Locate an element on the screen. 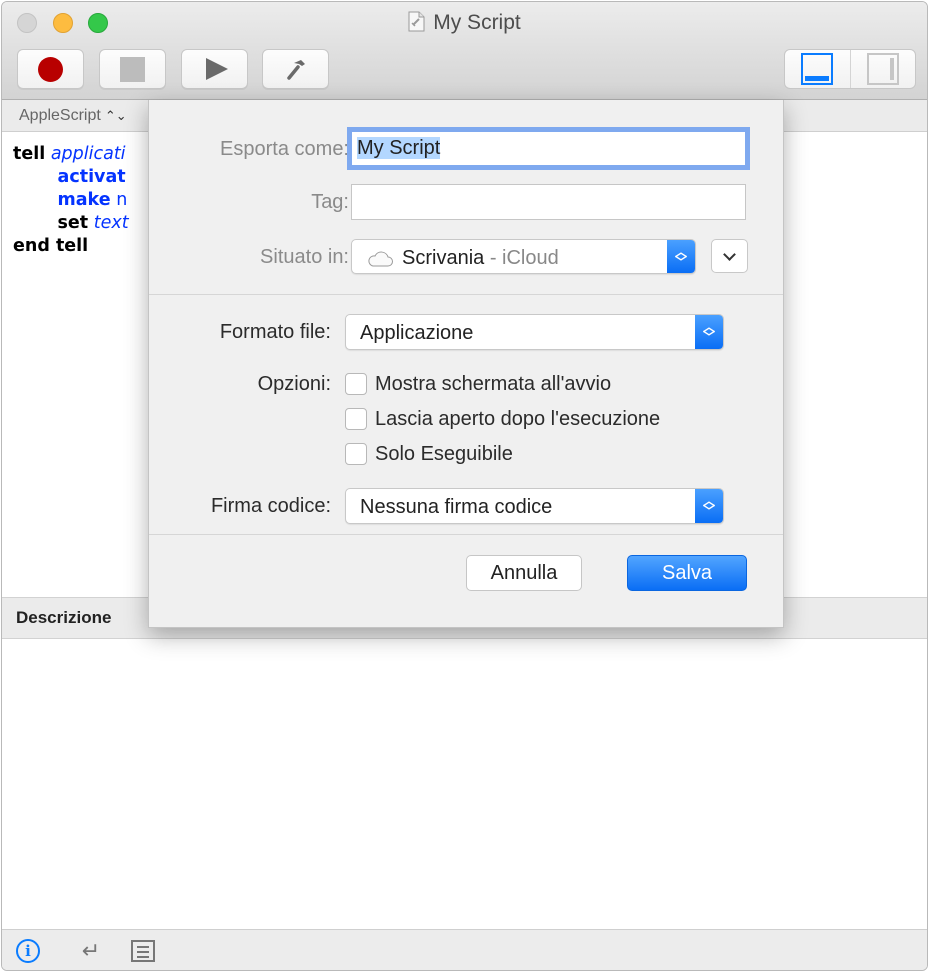 This screenshot has height=974, width=931. location-suffix: - iCloud is located at coordinates (521, 258).